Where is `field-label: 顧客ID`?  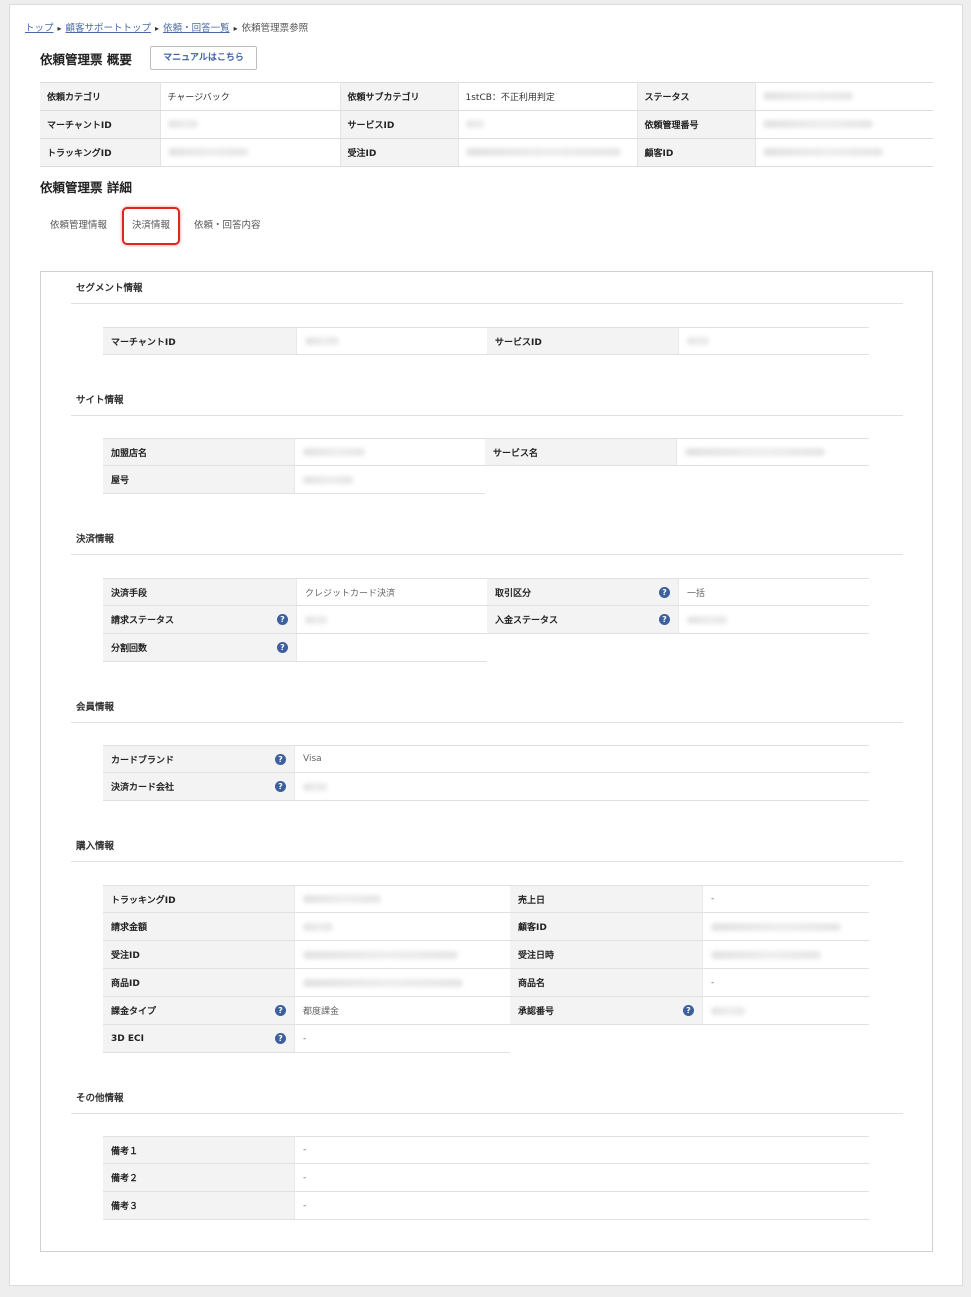 field-label: 顧客ID is located at coordinates (606, 926).